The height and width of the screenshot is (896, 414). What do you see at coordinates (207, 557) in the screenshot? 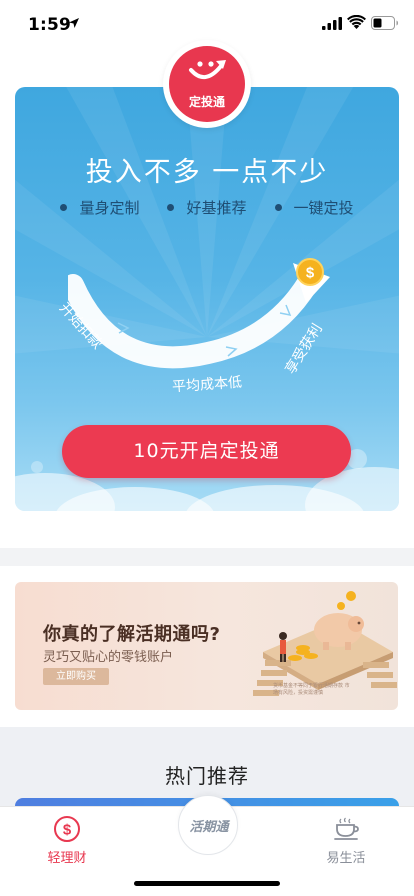
I see `section-divider` at bounding box center [207, 557].